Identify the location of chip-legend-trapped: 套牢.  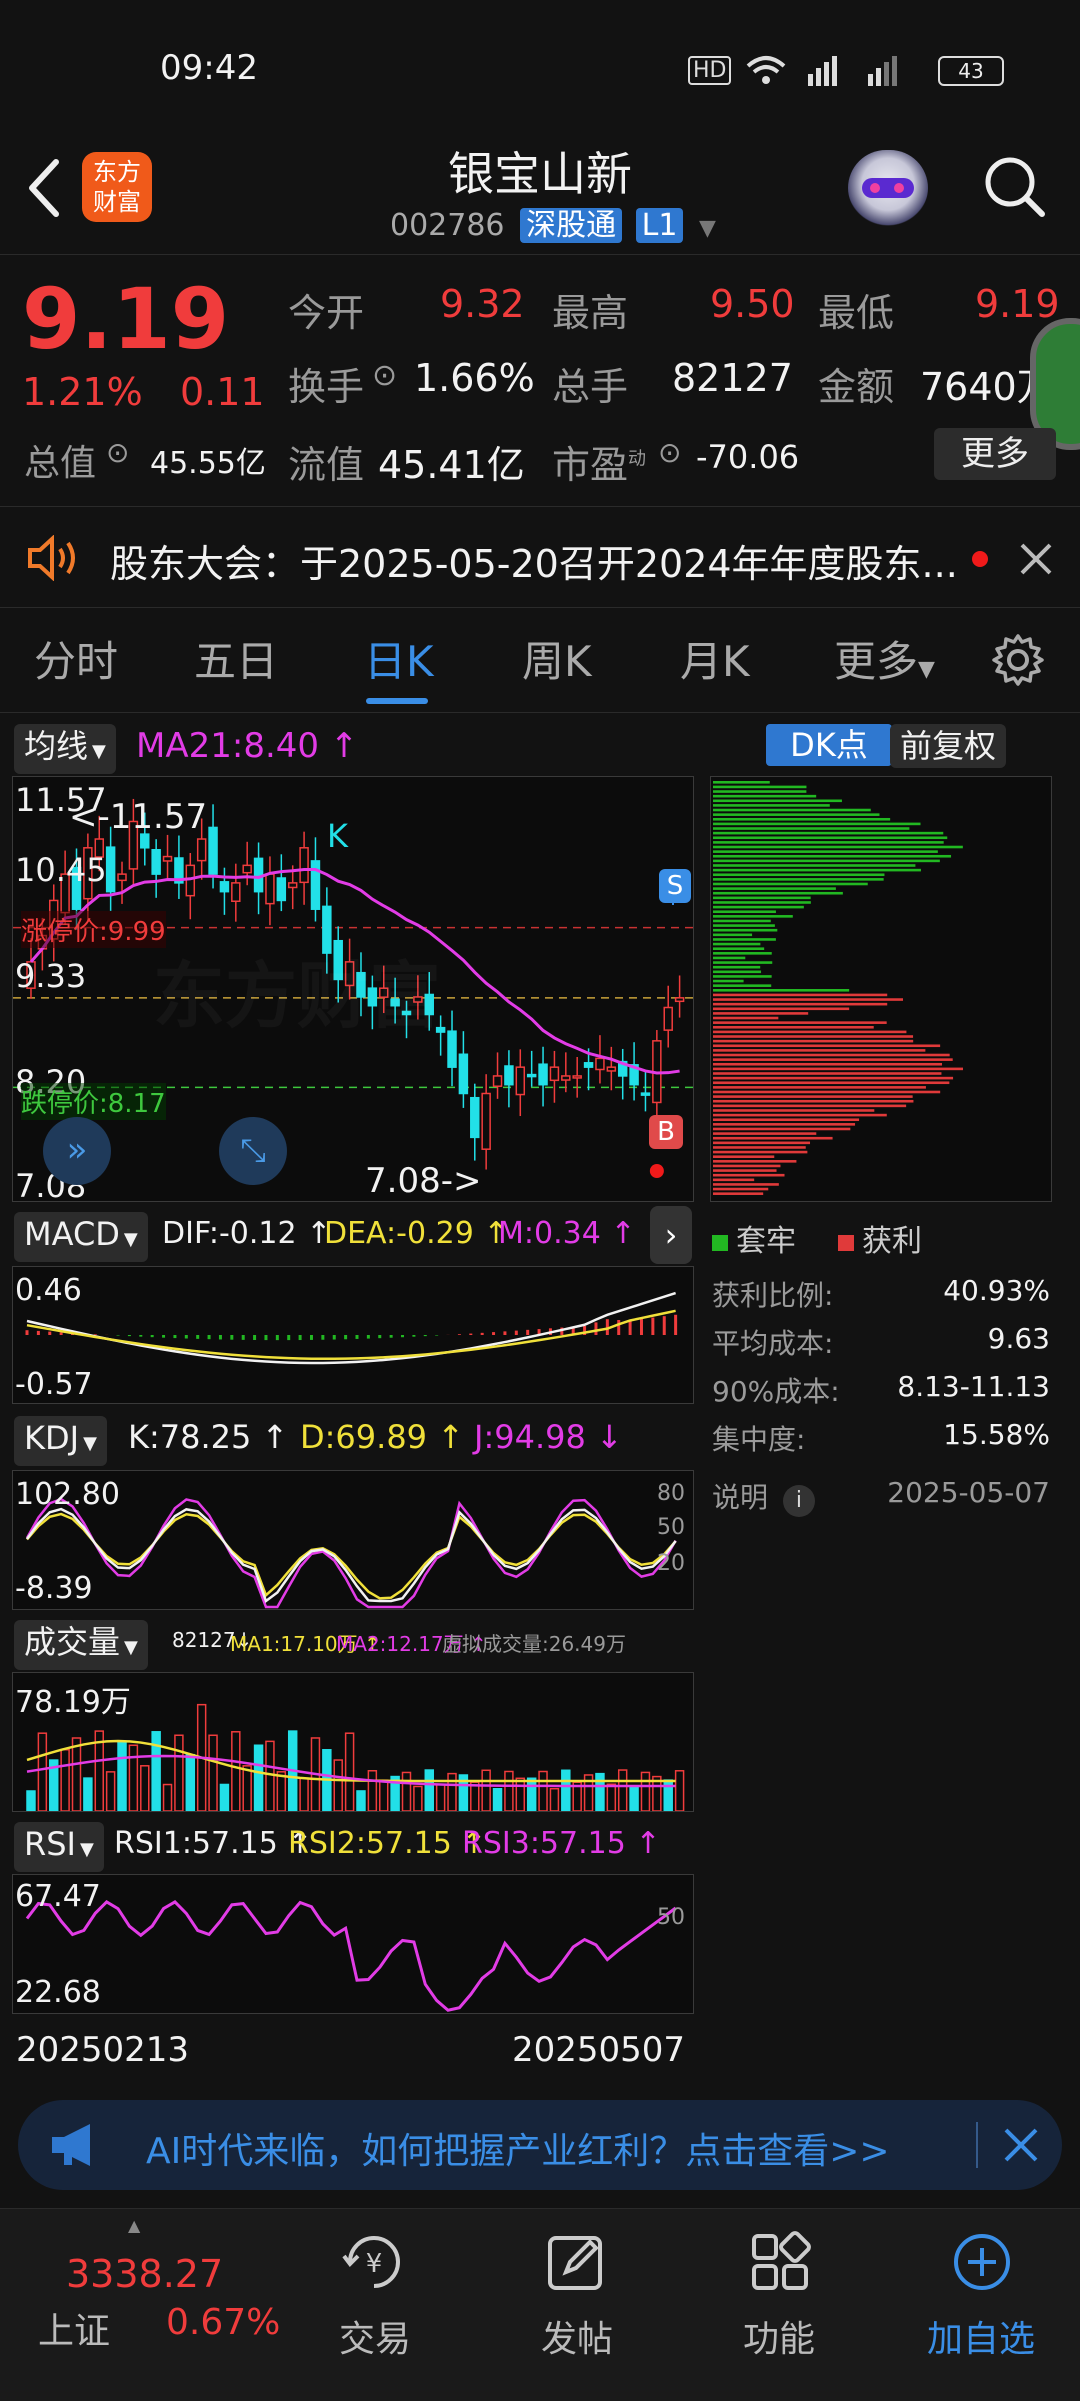
(754, 1238).